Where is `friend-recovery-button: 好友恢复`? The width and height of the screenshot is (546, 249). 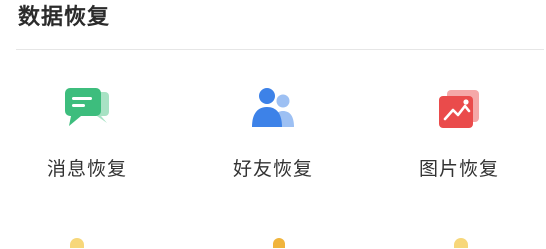 friend-recovery-button: 好友恢复 is located at coordinates (273, 131).